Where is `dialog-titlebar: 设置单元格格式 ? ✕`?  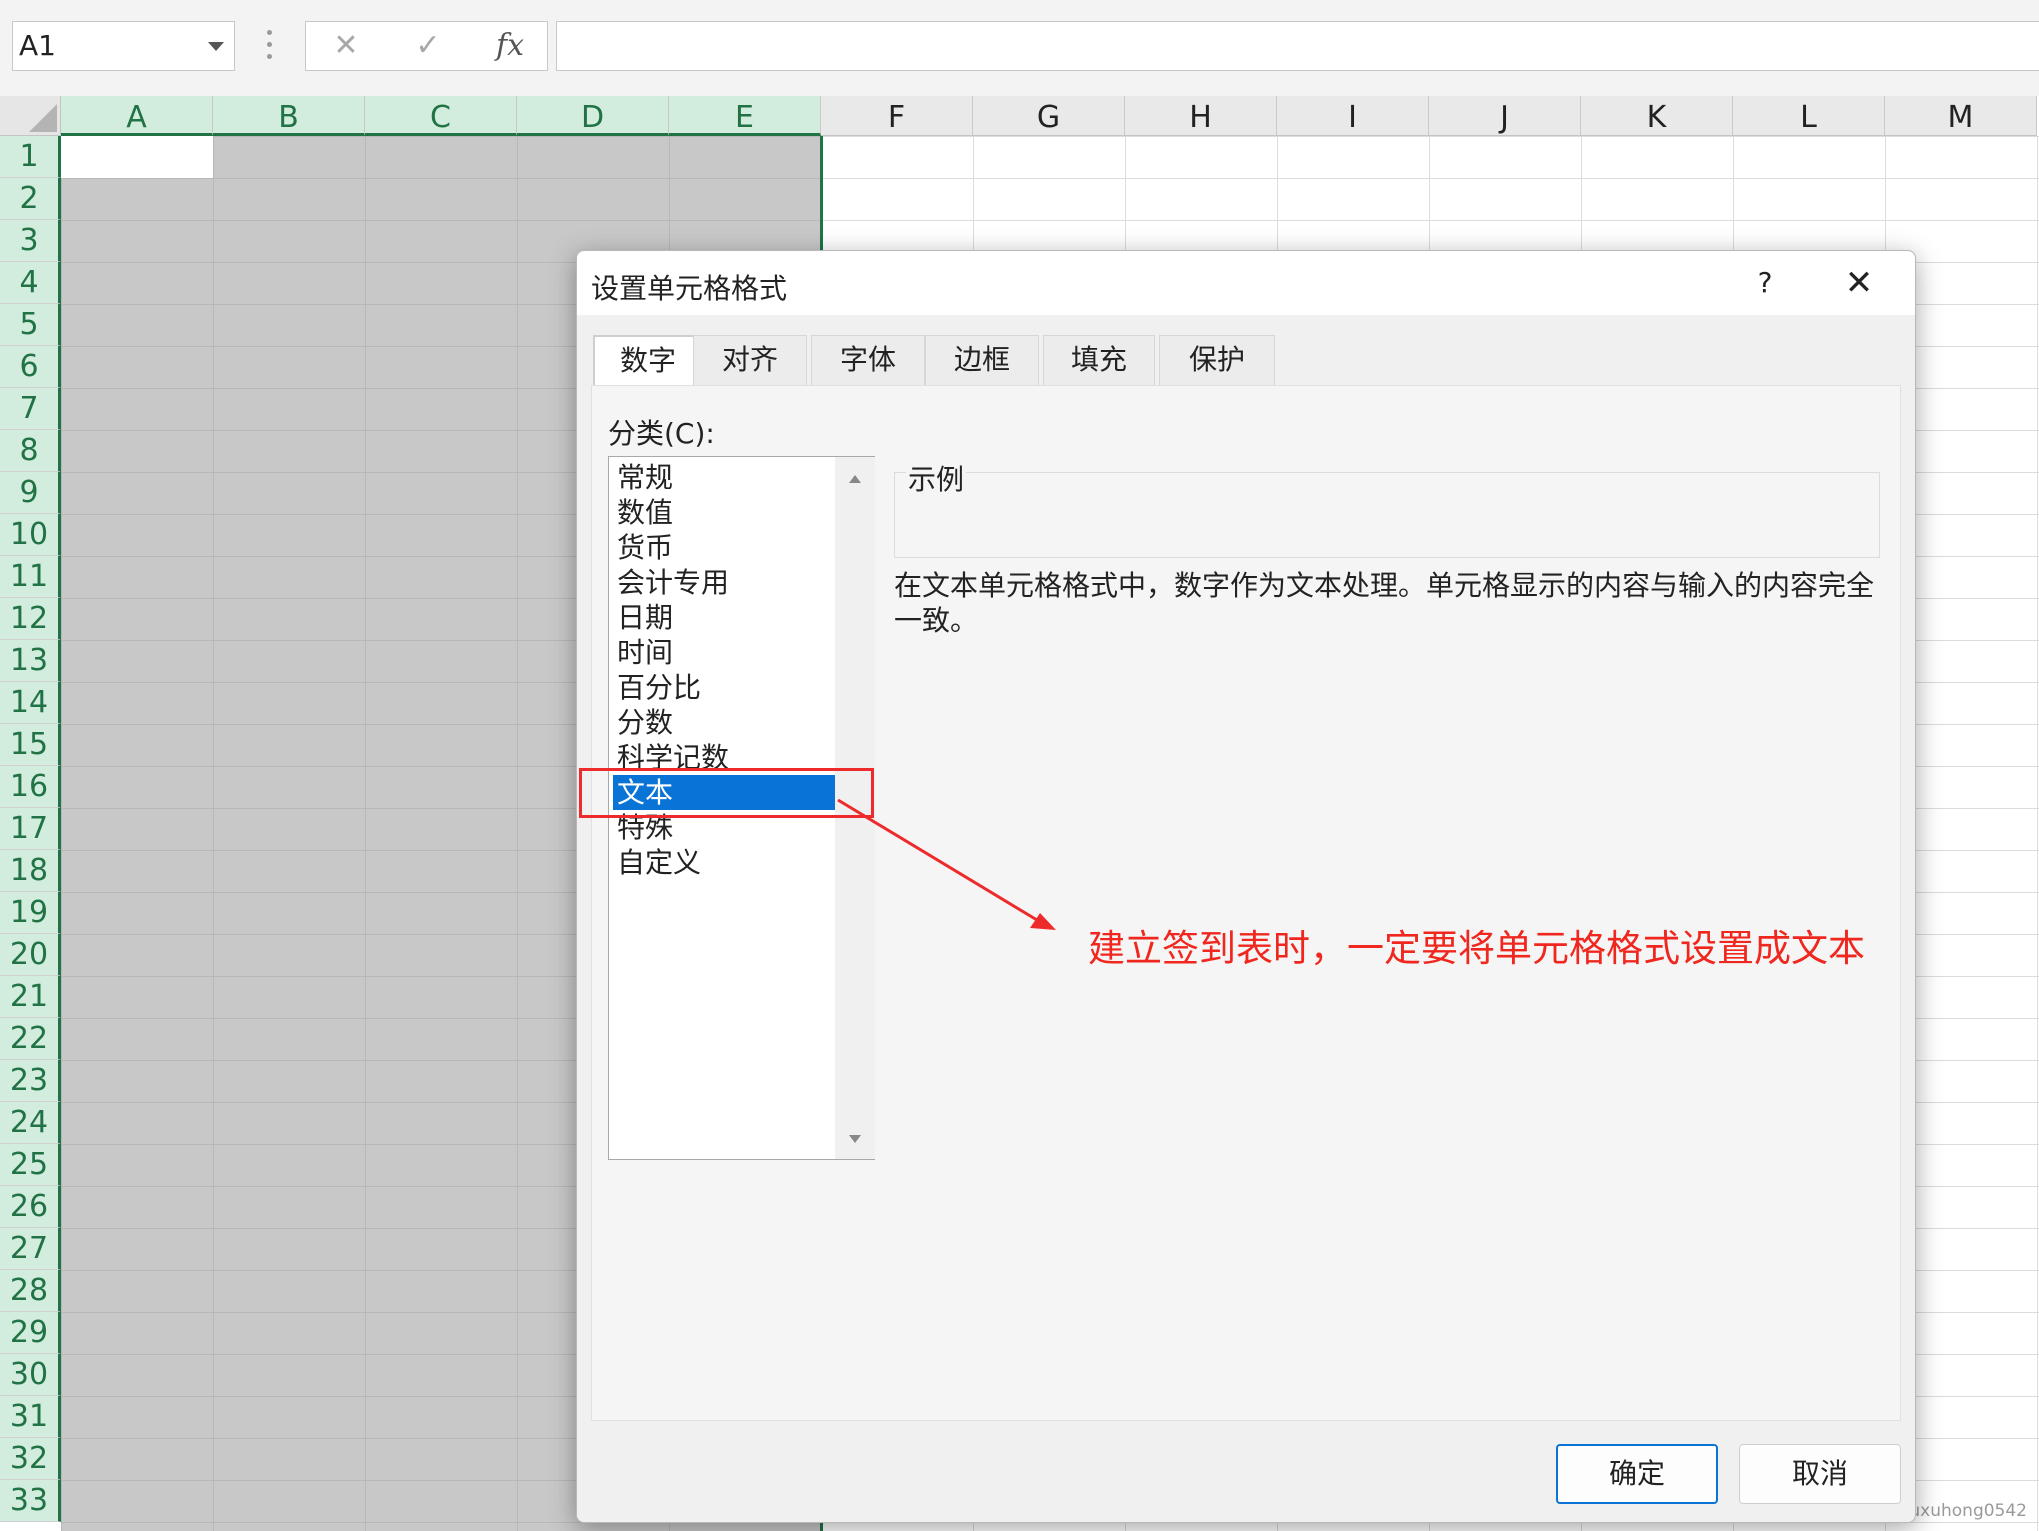
dialog-titlebar: 设置单元格格式 ? ✕ is located at coordinates (1246, 283).